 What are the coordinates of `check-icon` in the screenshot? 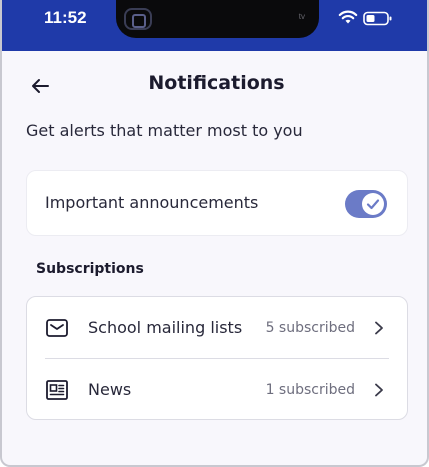 It's located at (373, 204).